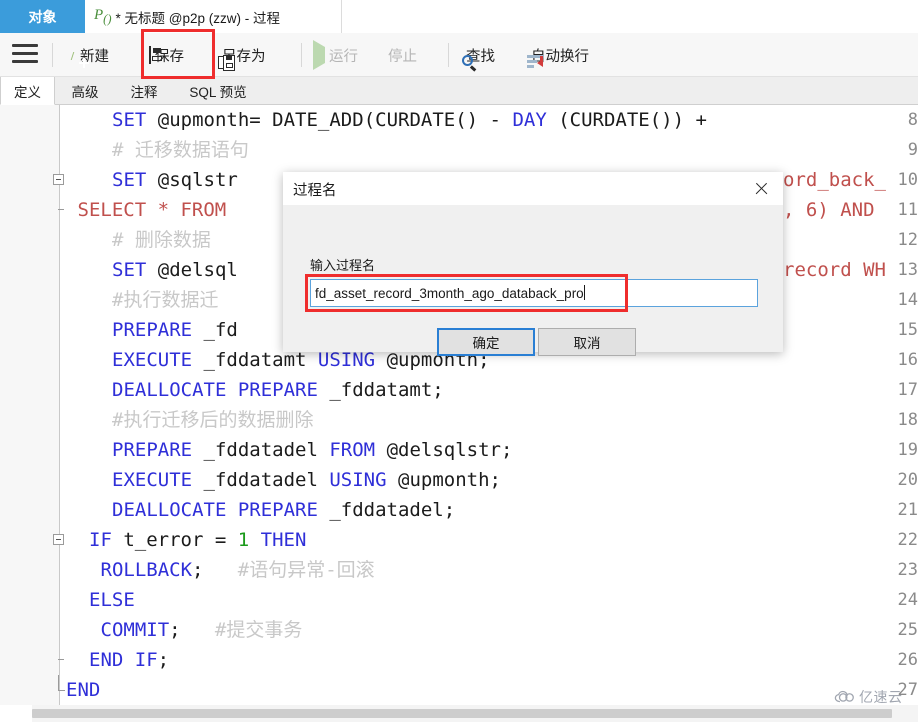  Describe the element at coordinates (881, 697) in the screenshot. I see `watermark-text: 亿速云` at that location.